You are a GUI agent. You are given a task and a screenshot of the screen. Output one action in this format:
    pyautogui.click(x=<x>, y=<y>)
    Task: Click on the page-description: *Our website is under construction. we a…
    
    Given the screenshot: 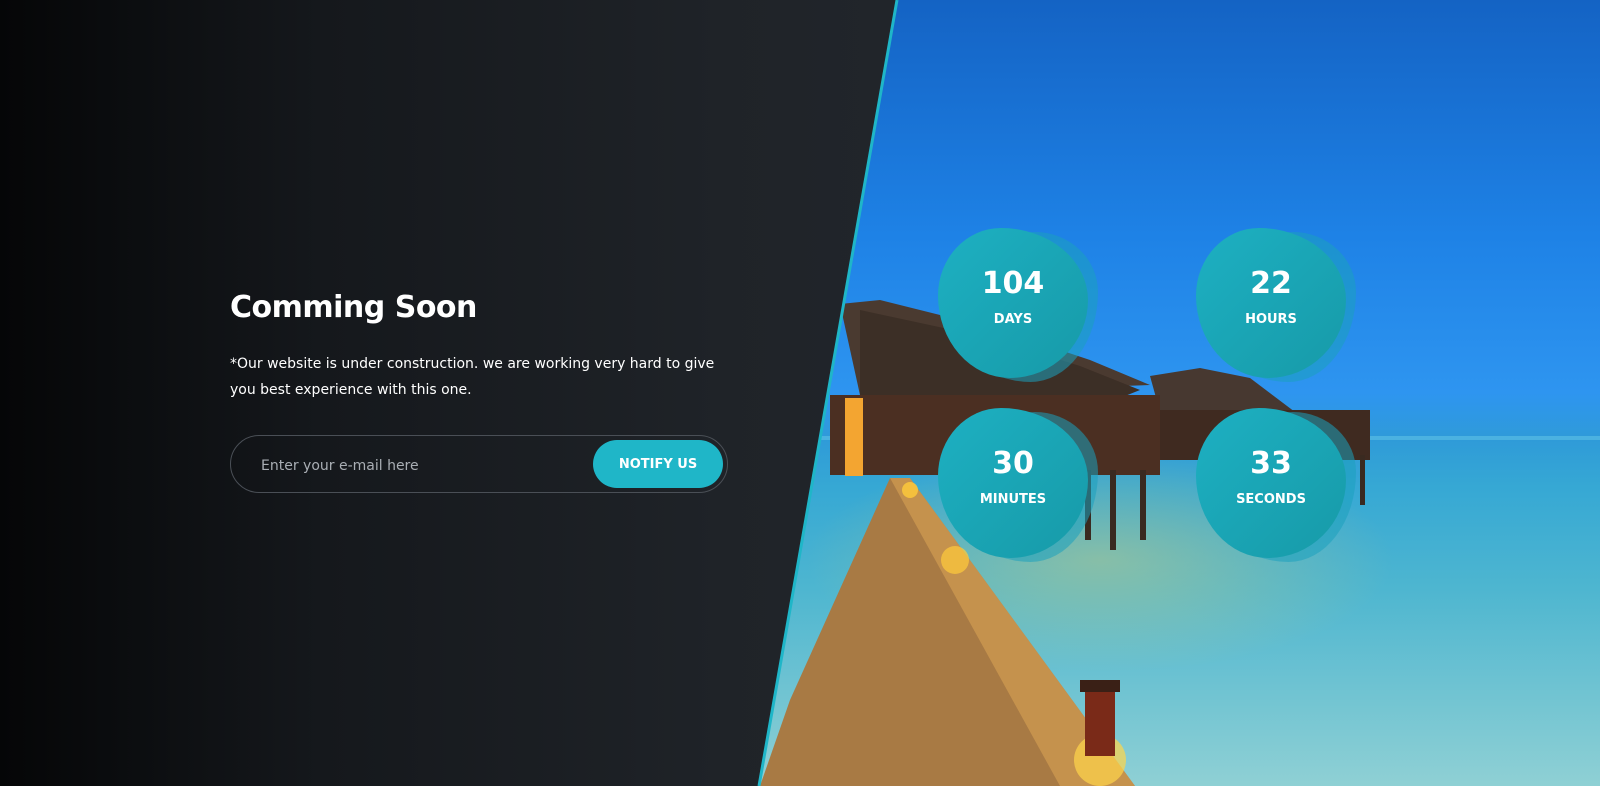 What is the action you would take?
    pyautogui.click(x=472, y=377)
    